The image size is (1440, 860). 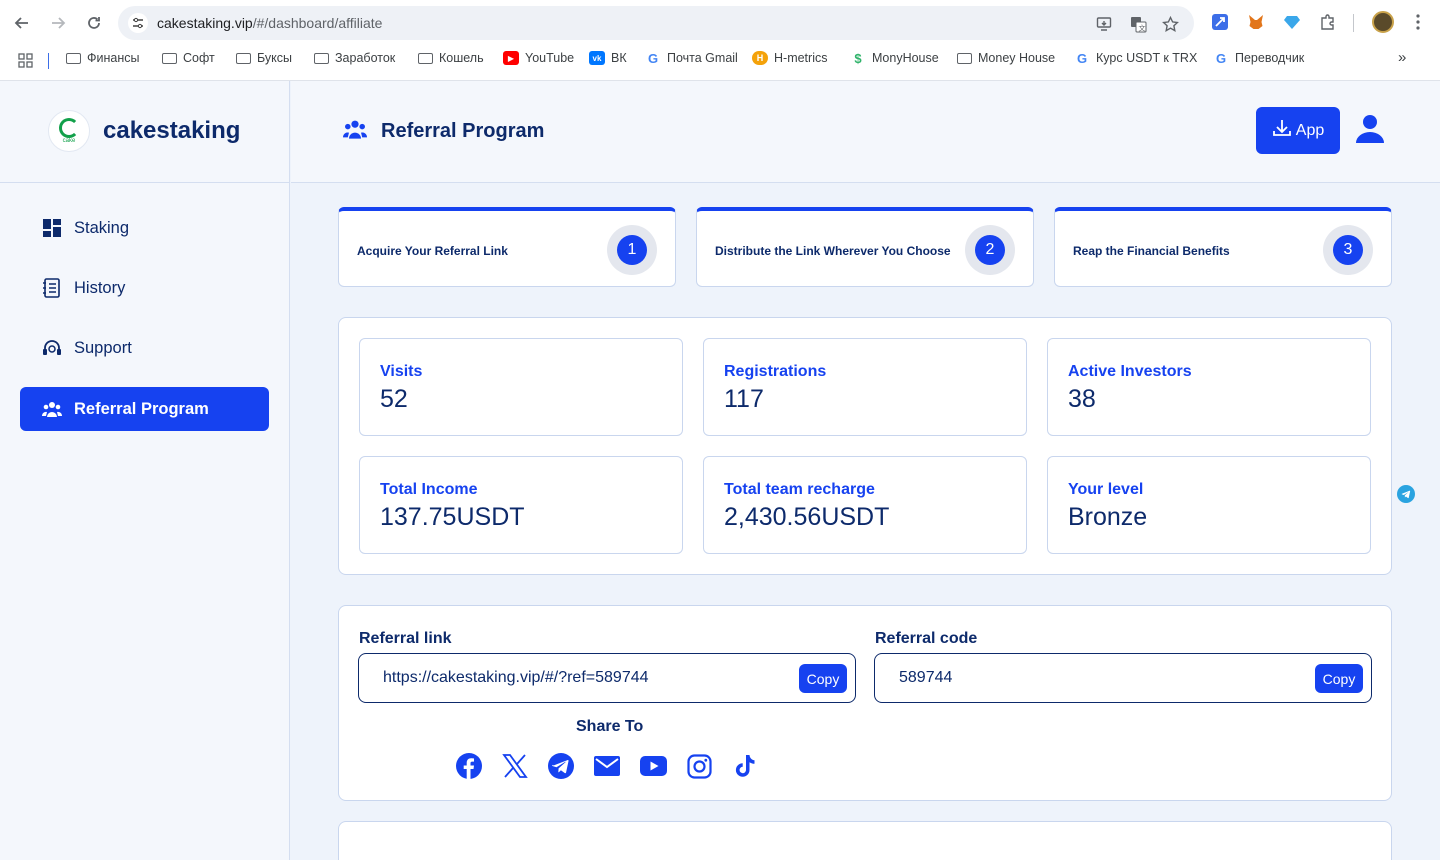 I want to click on bookmark-folder: Кошель, so click(x=451, y=58).